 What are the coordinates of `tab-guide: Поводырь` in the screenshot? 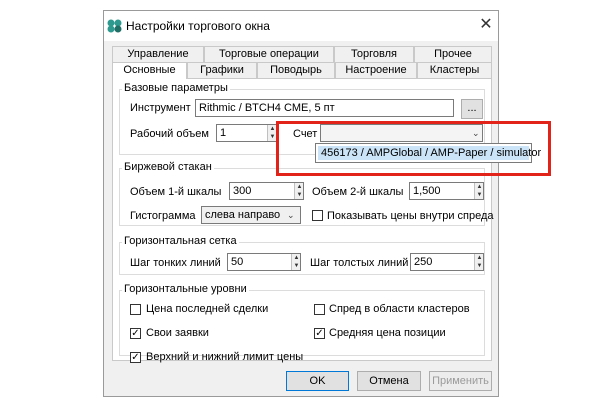 It's located at (296, 70).